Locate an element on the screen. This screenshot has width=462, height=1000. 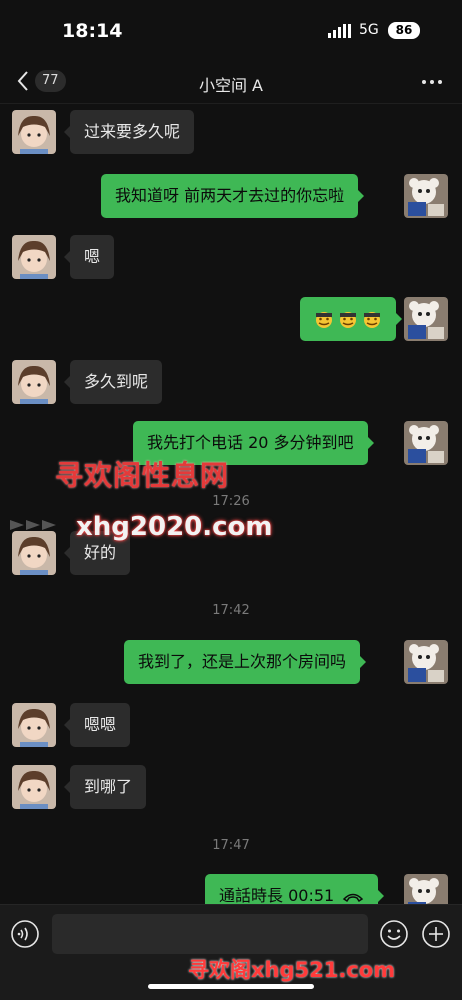
watermark-text: 寻欢阁性息网 is located at coordinates (142, 475).